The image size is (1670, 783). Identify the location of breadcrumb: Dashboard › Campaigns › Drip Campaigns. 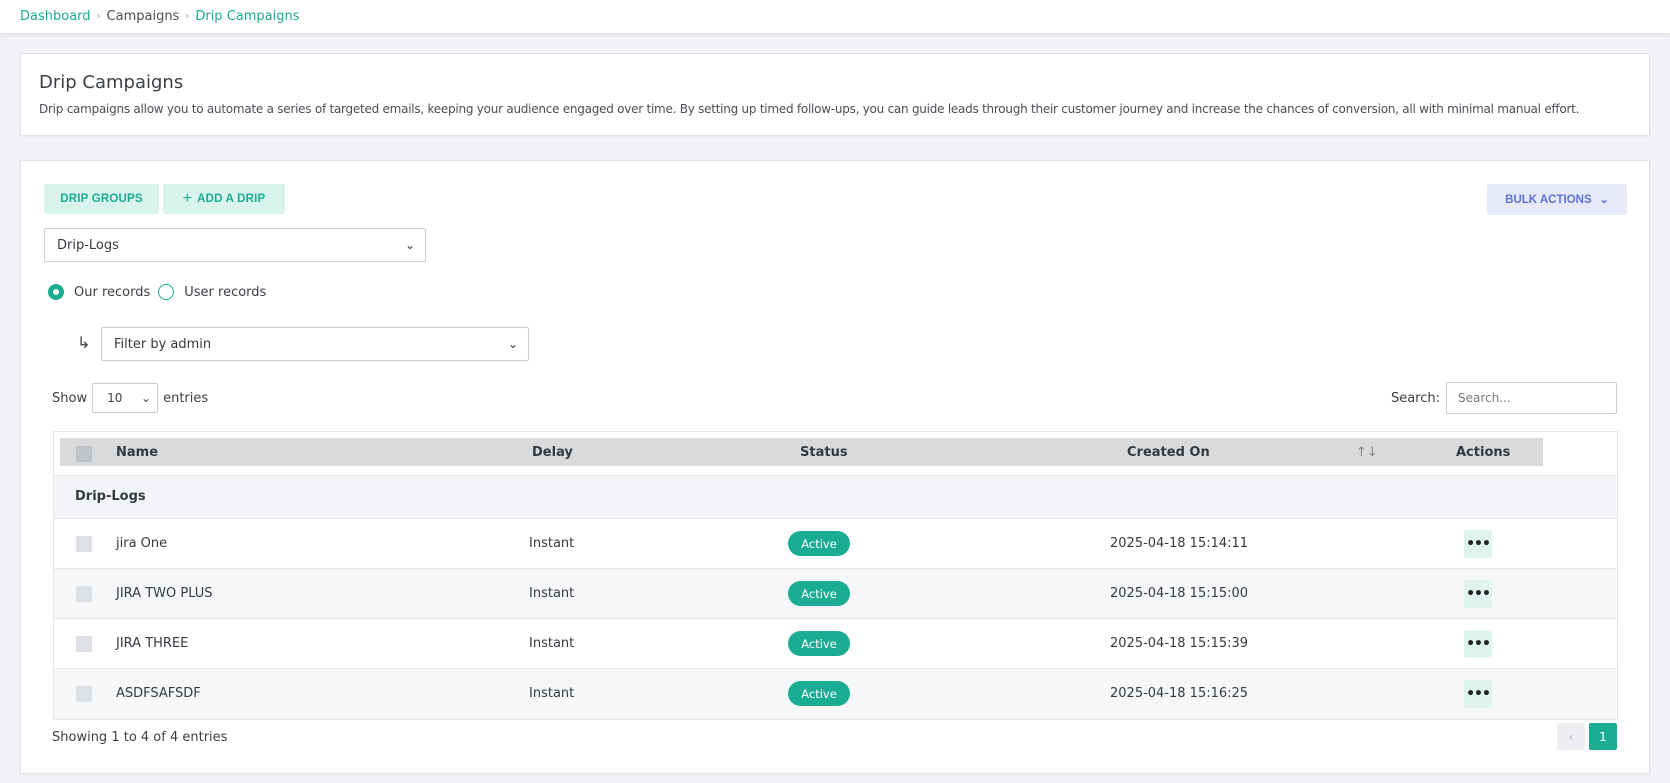
(160, 16).